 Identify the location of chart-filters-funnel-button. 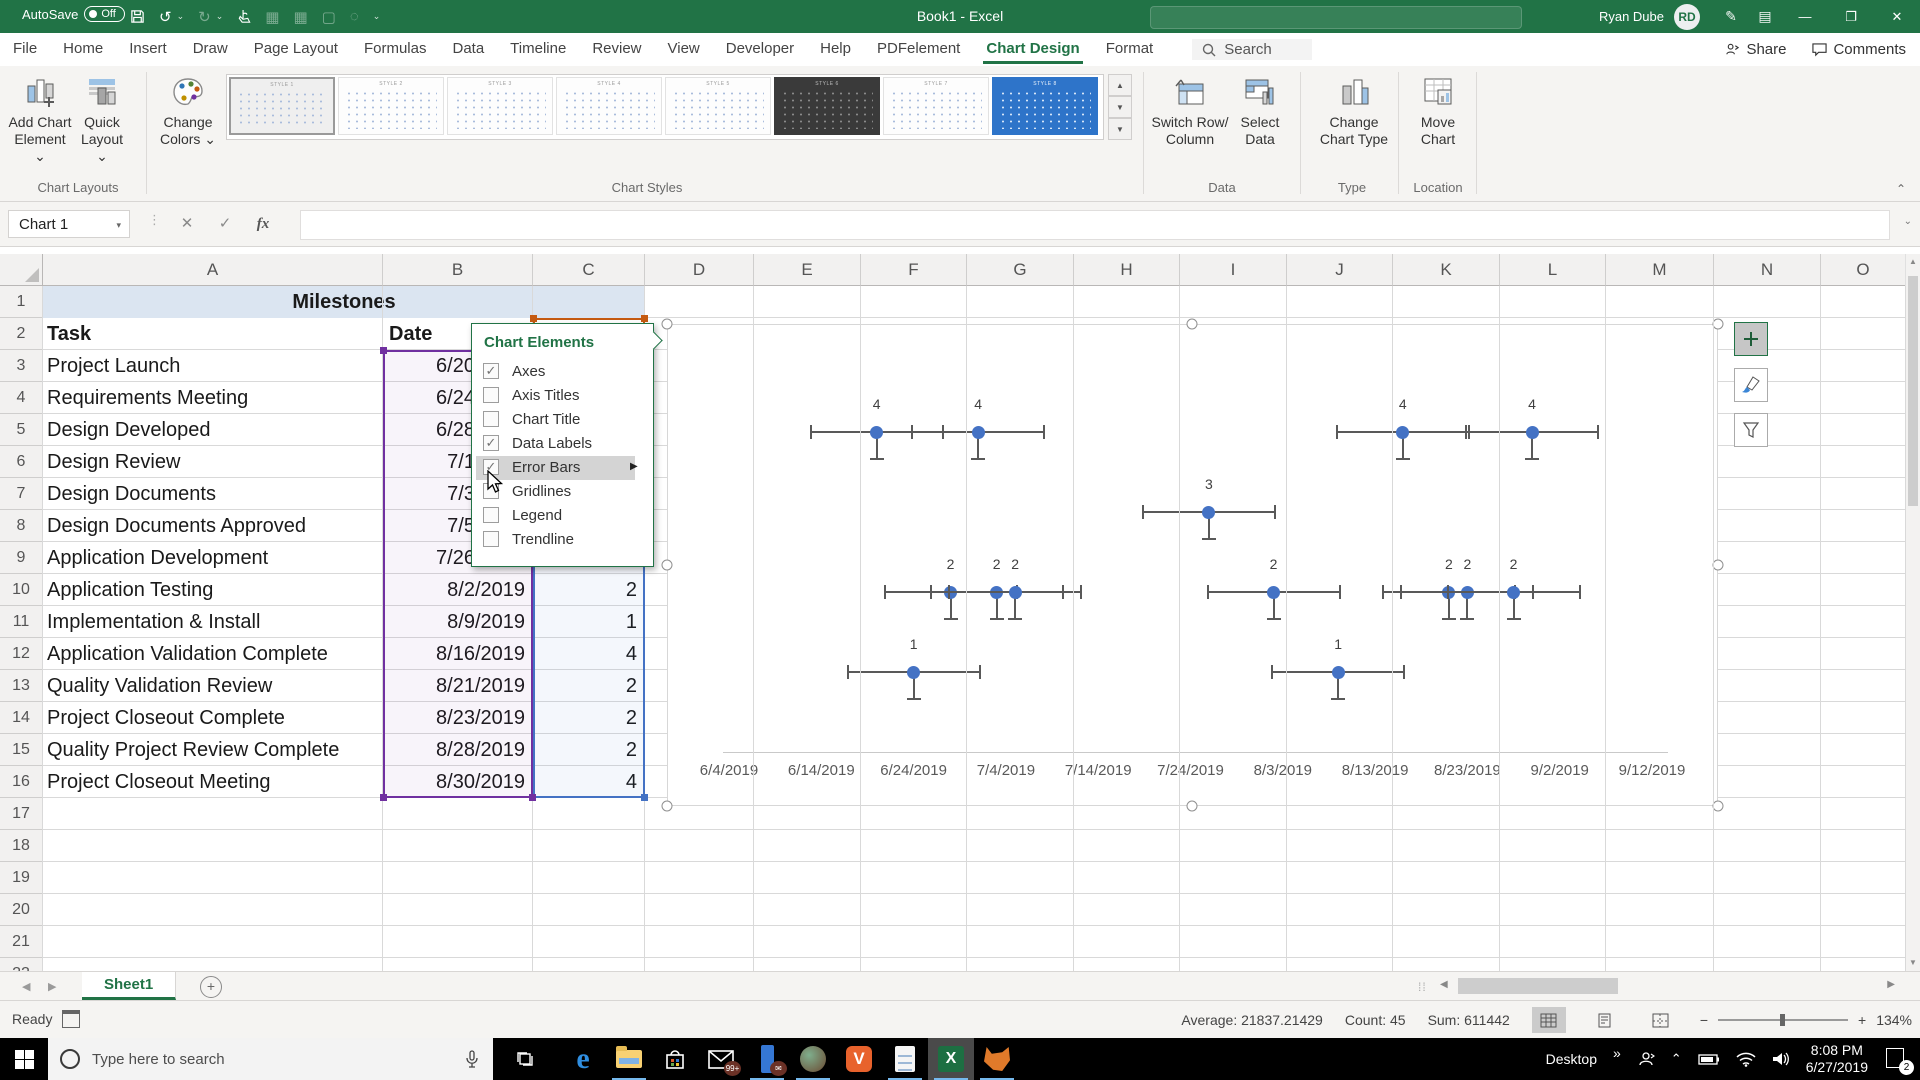
(1751, 430).